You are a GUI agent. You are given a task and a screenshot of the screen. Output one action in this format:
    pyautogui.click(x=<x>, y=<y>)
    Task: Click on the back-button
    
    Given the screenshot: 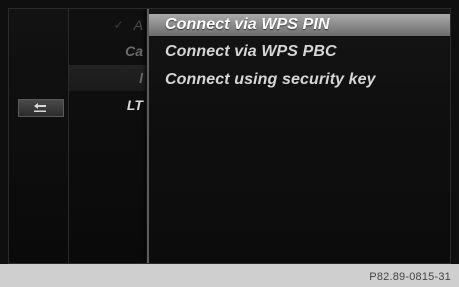 What is the action you would take?
    pyautogui.click(x=41, y=108)
    